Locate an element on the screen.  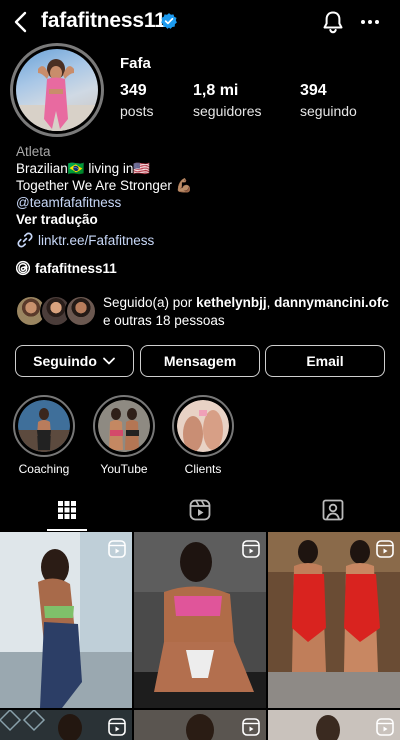
profile-tabs is located at coordinates (200, 510).